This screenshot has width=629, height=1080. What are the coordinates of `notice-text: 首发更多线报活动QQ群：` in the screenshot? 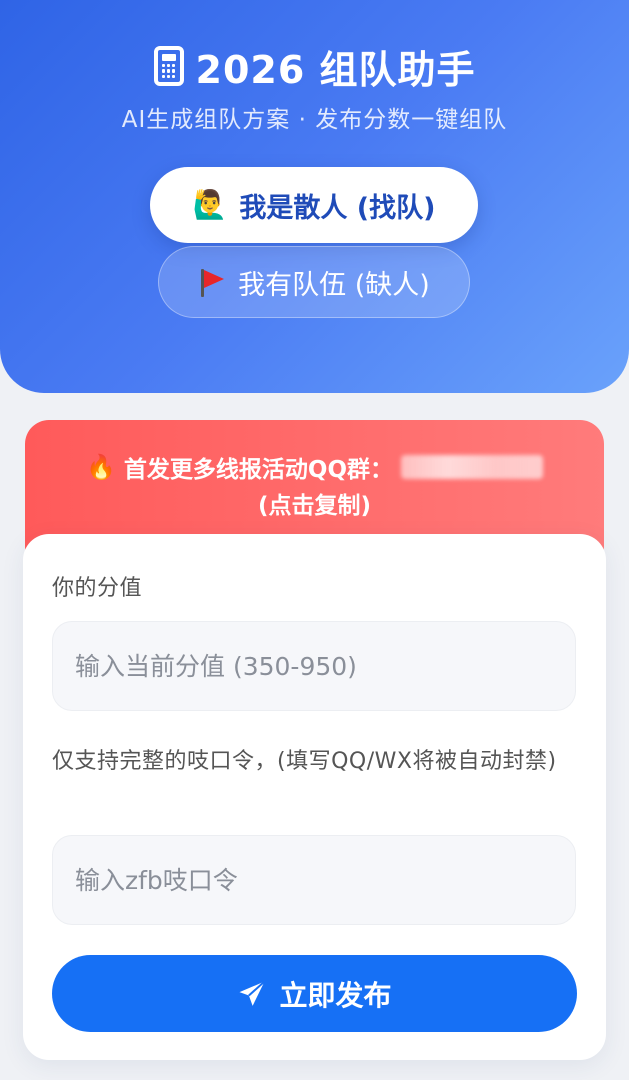 It's located at (258, 470).